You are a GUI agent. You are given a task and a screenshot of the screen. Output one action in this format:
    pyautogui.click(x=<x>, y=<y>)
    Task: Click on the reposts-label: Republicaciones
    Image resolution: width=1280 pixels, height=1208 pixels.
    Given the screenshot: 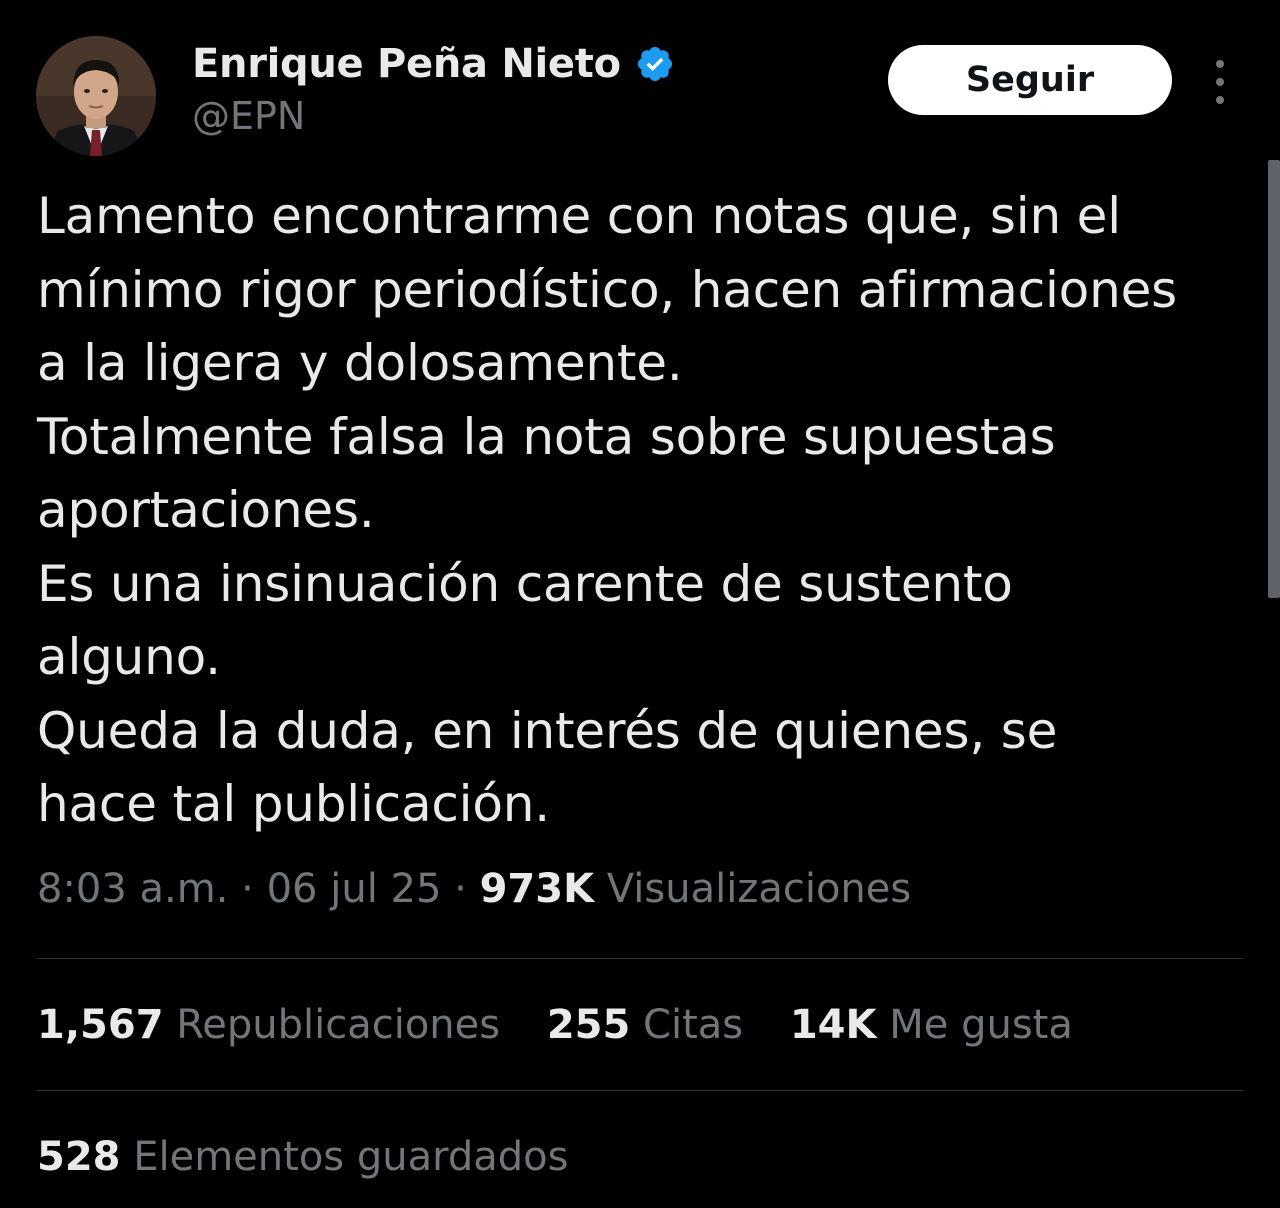 What is the action you would take?
    pyautogui.click(x=338, y=1025)
    